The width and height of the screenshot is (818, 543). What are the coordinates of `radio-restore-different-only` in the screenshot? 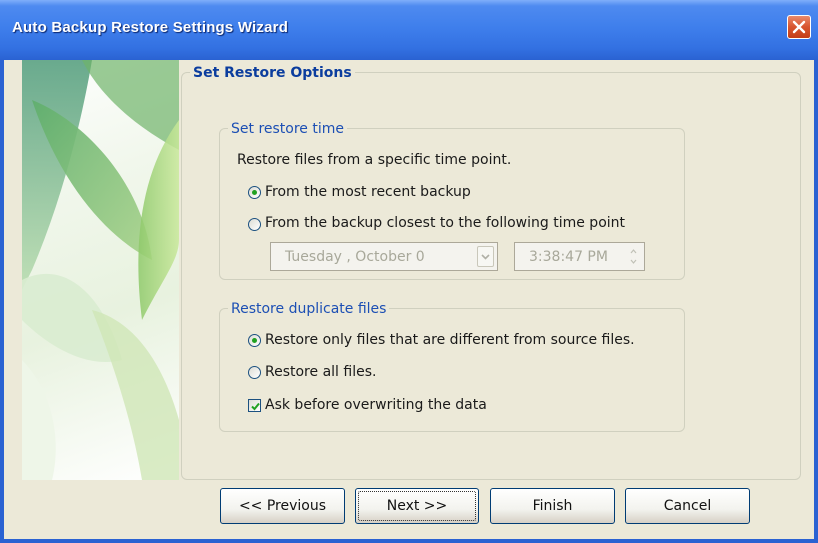 It's located at (254, 340).